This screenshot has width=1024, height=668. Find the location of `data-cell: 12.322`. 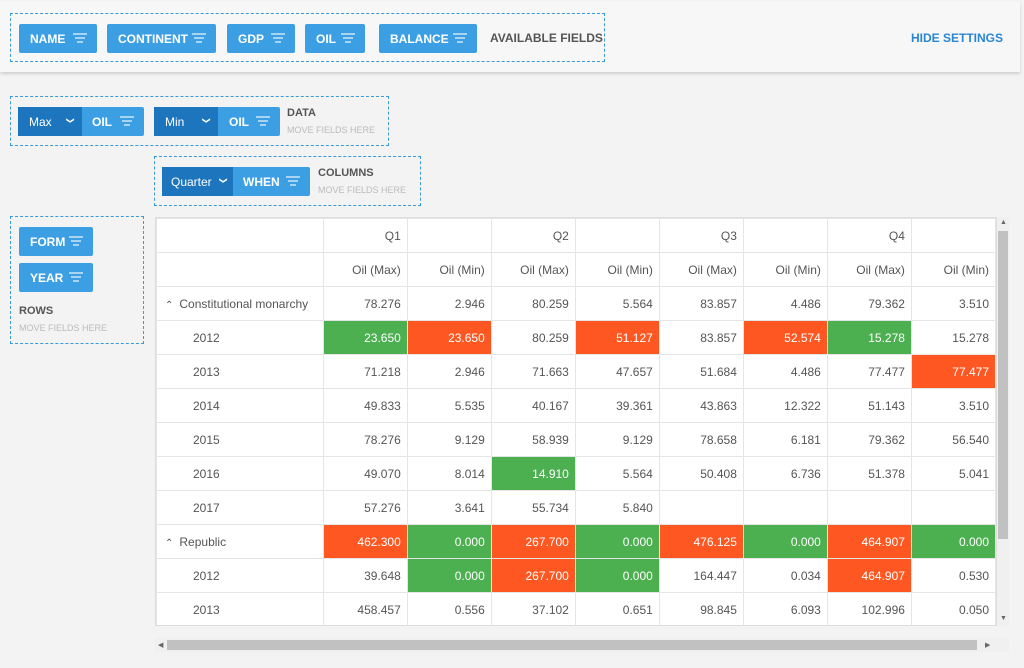

data-cell: 12.322 is located at coordinates (785, 405).